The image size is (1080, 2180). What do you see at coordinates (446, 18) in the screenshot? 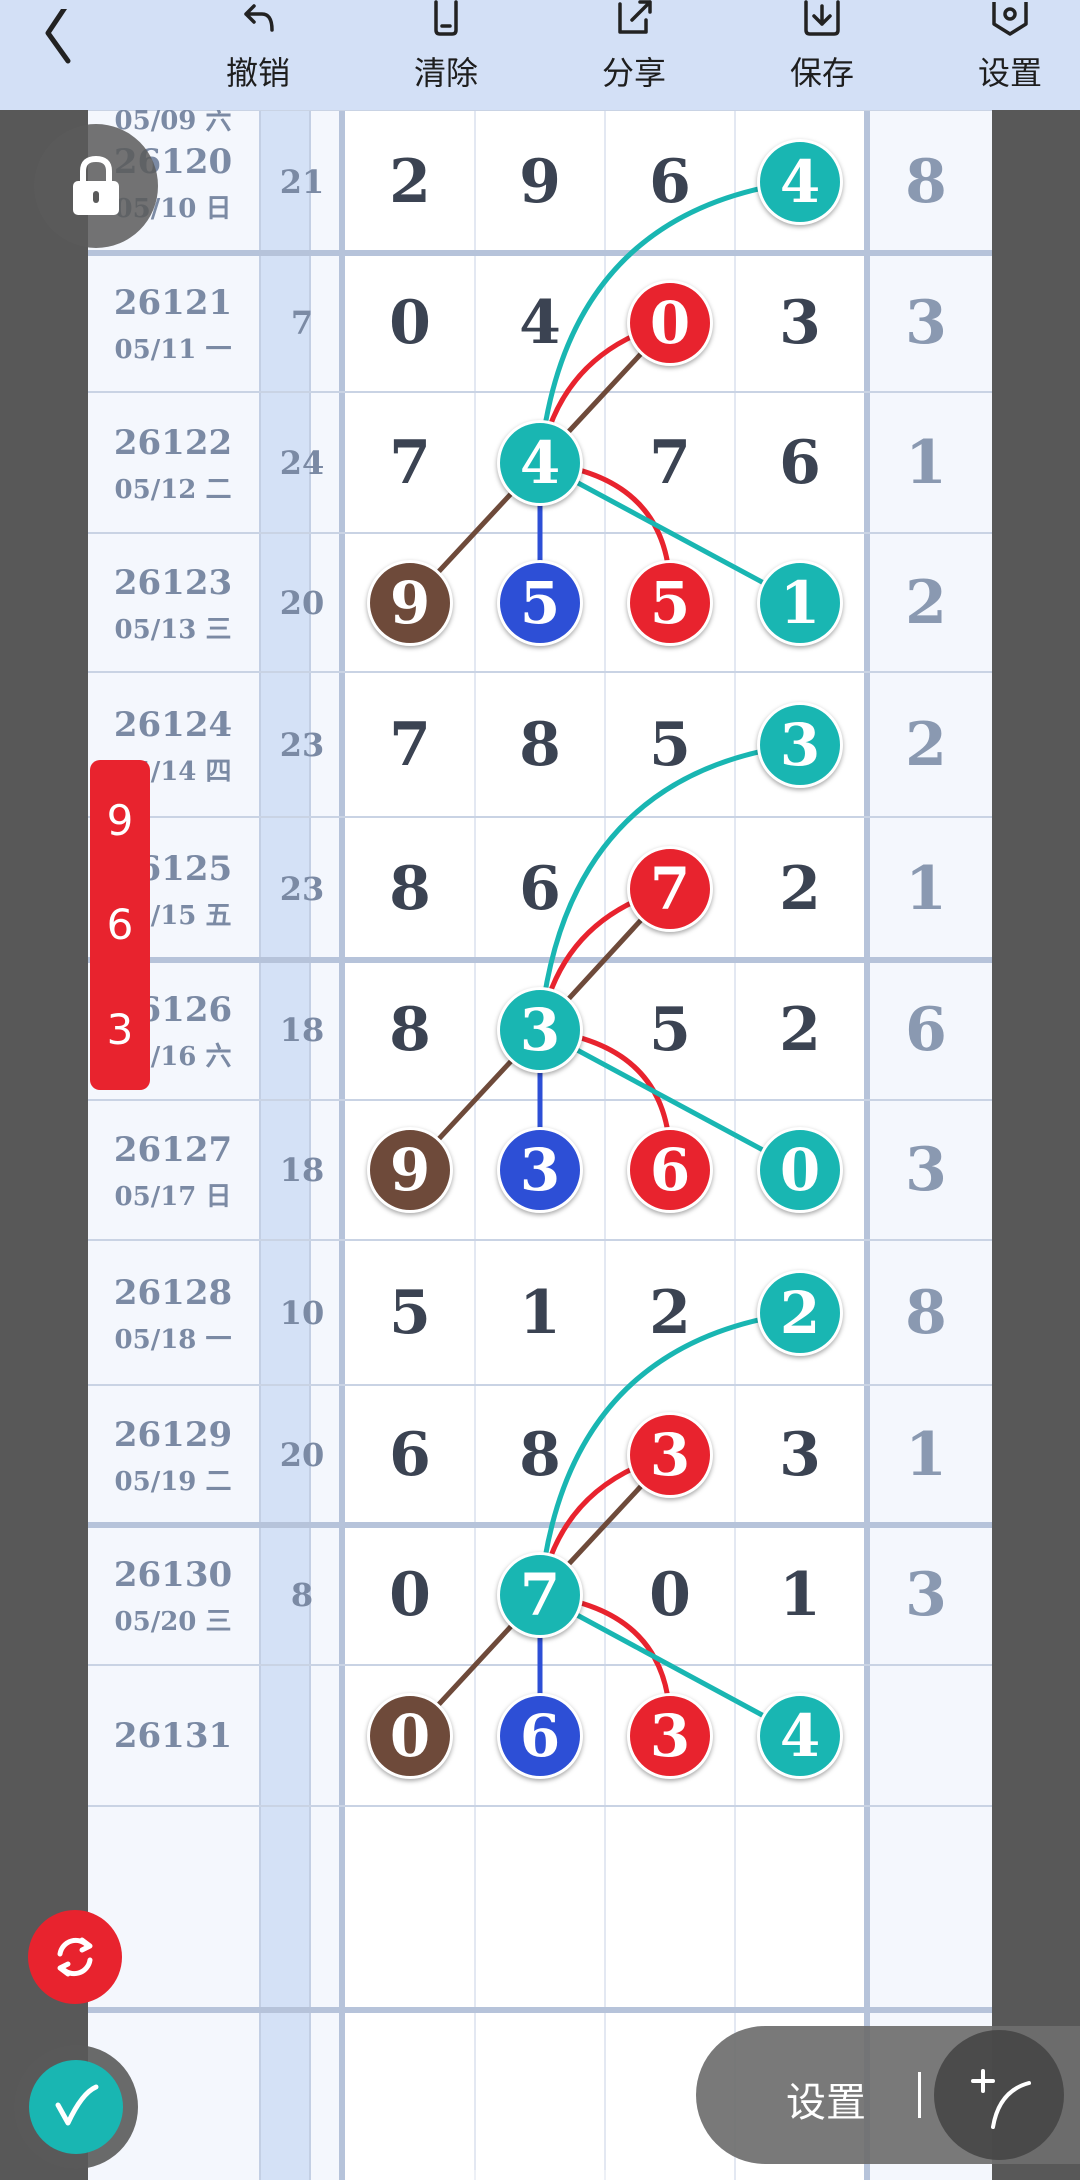
I see `trash-icon` at bounding box center [446, 18].